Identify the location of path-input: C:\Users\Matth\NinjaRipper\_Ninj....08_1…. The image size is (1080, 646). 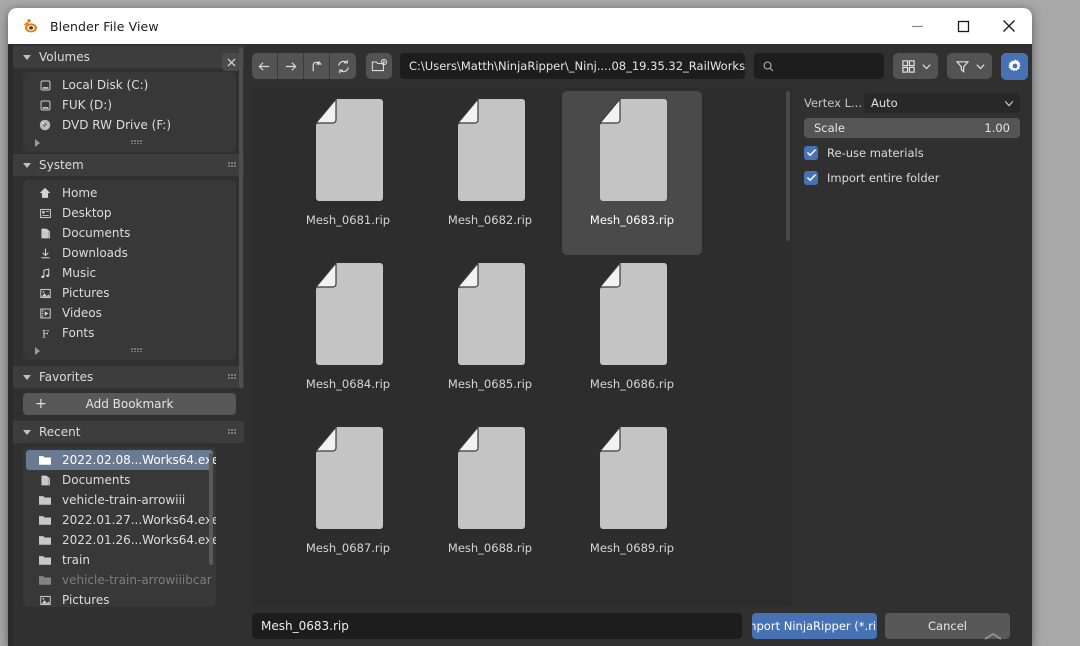
(572, 66).